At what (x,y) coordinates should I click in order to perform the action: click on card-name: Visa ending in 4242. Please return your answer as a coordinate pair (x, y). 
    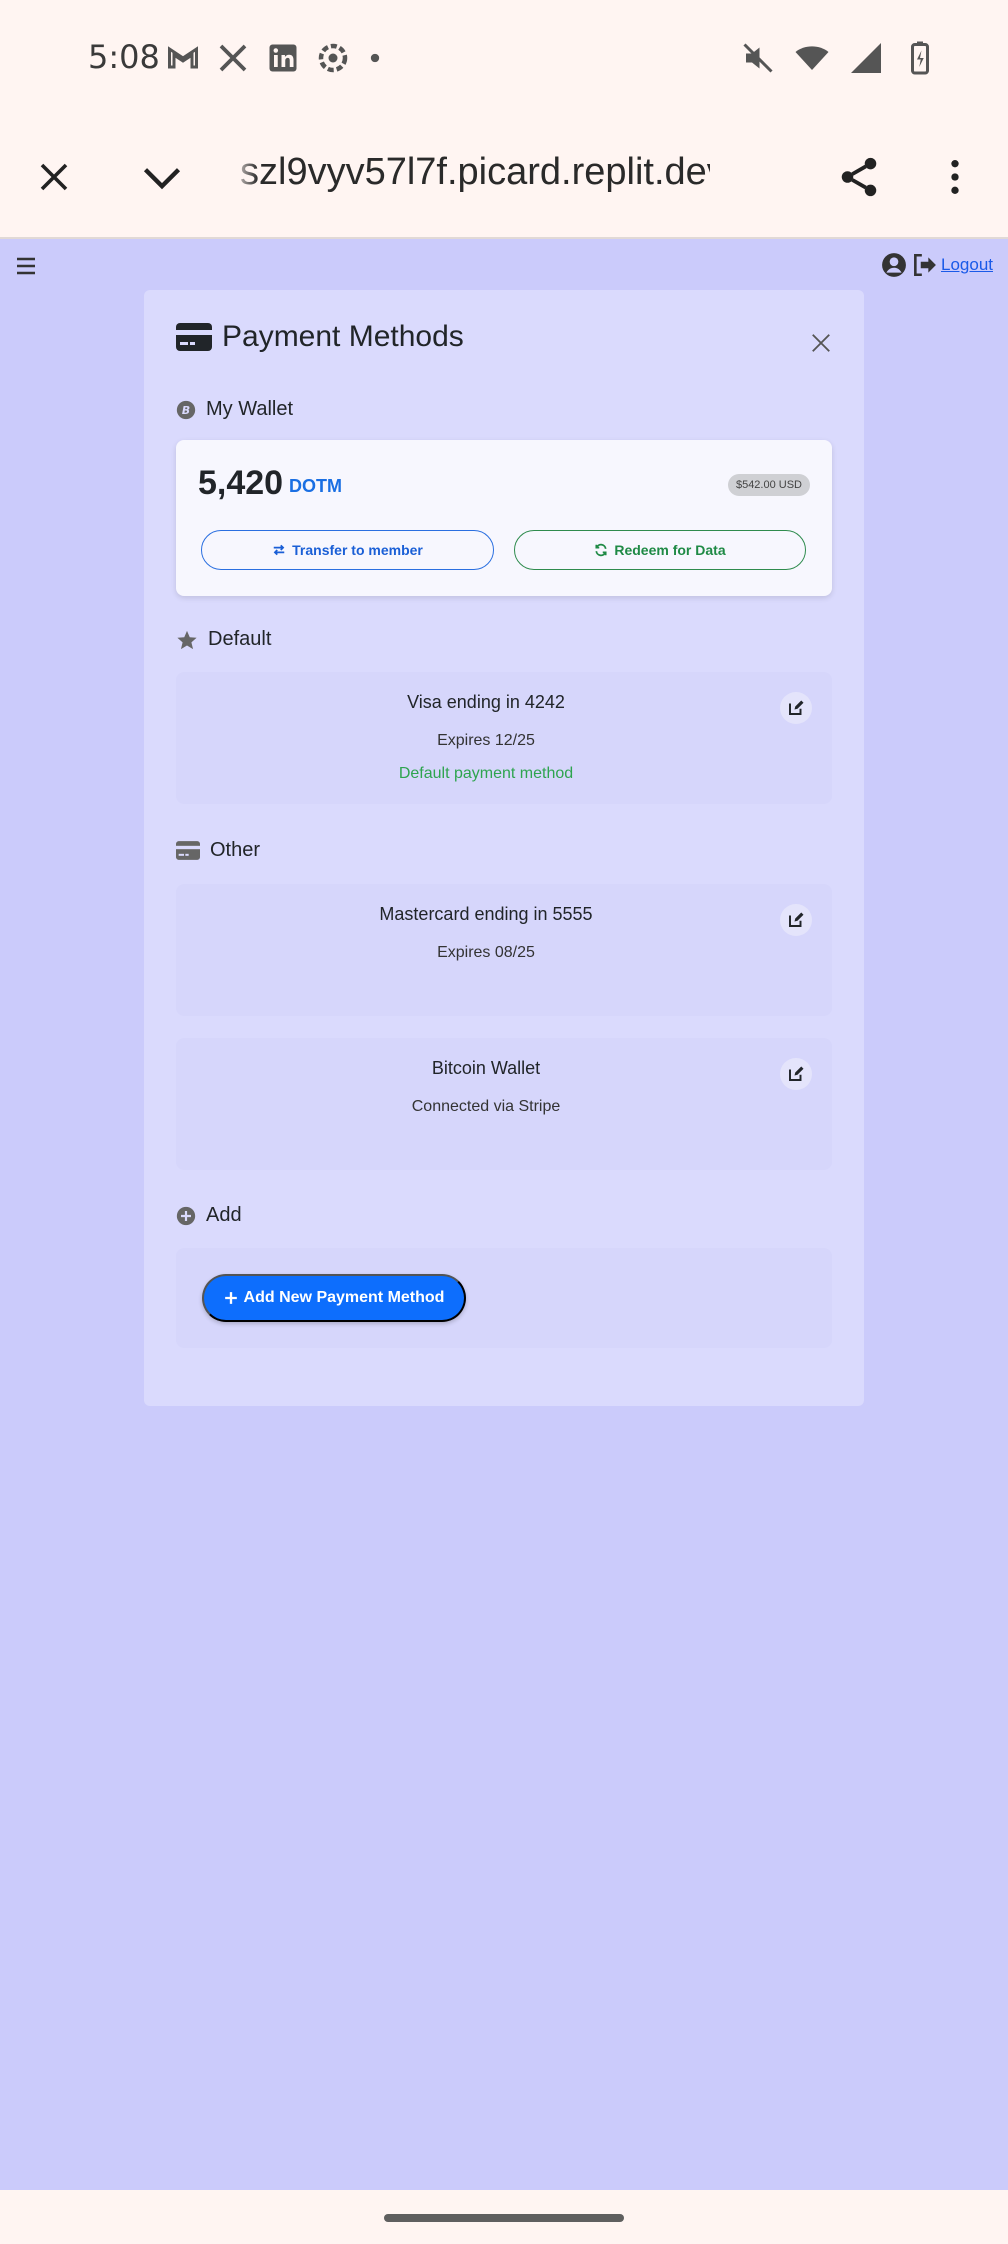
    Looking at the image, I should click on (486, 702).